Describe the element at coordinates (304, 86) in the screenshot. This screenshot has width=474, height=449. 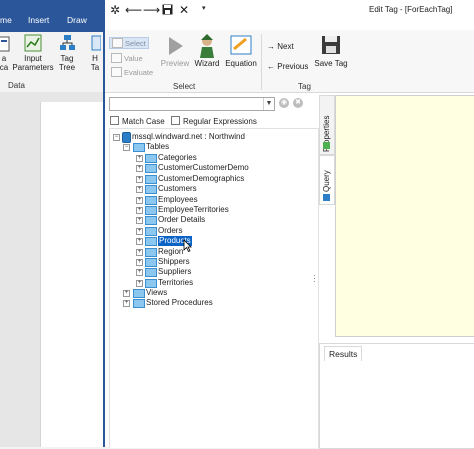
I see `tag-group-label: Tag` at that location.